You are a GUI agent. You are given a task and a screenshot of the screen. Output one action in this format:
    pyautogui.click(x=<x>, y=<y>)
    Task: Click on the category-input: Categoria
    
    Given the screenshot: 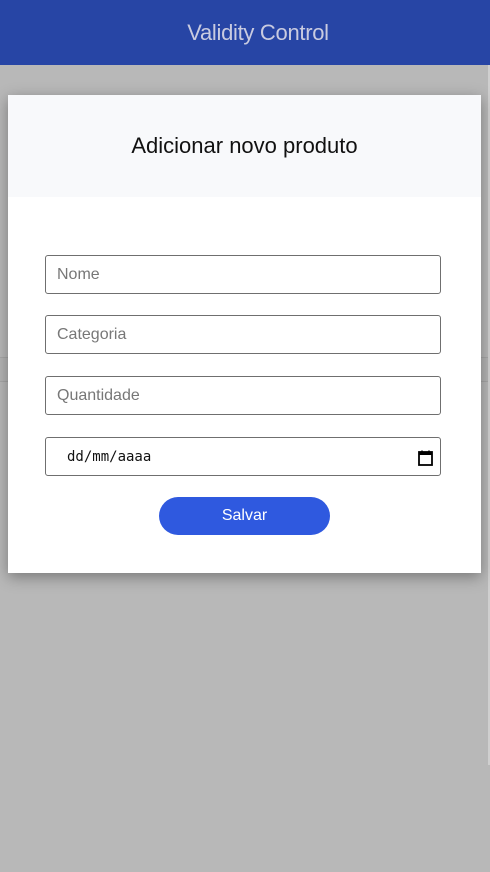 What is the action you would take?
    pyautogui.click(x=243, y=334)
    